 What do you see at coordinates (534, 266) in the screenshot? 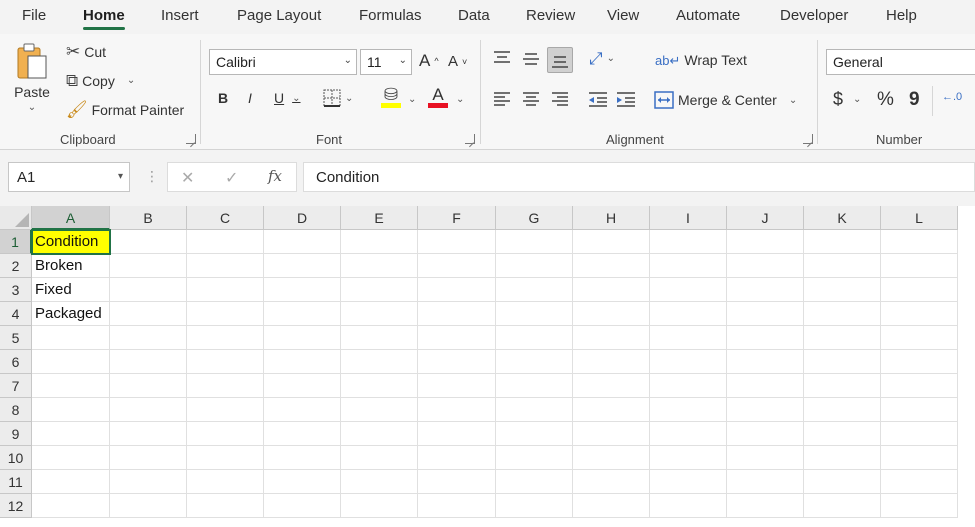
I see `cell-g2` at bounding box center [534, 266].